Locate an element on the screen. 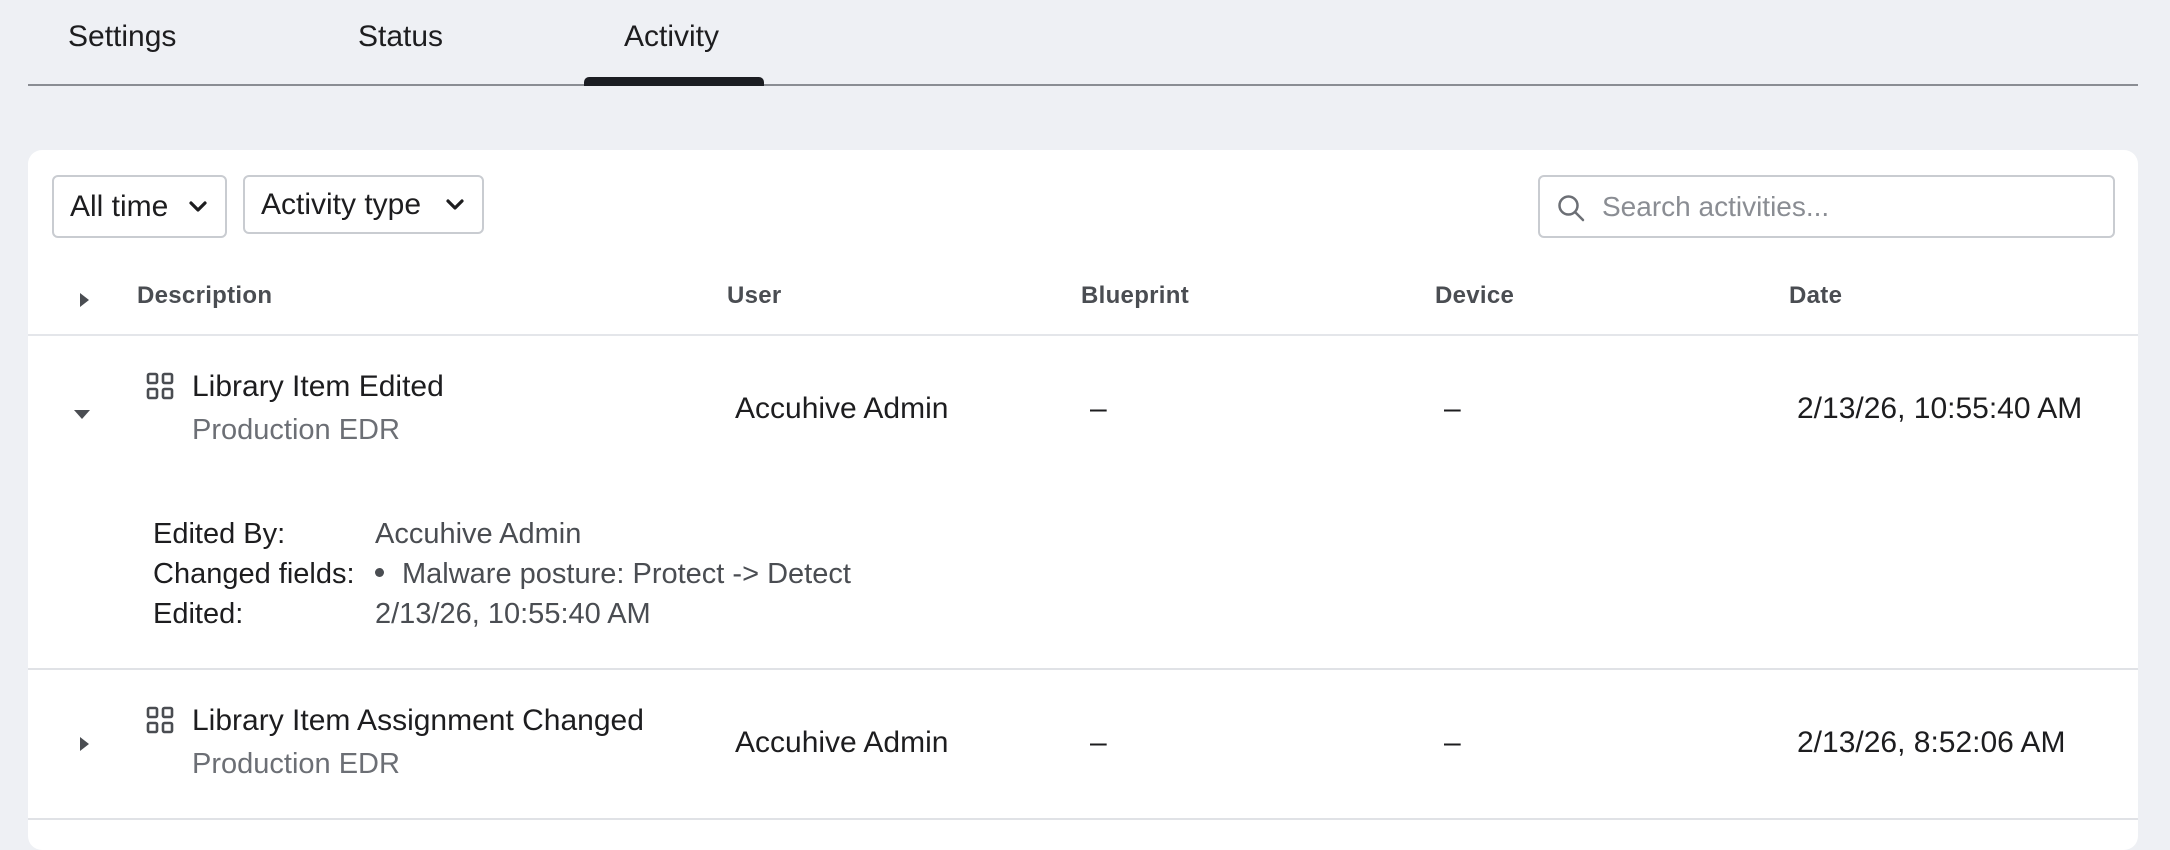  date-cell: 2/13/26, 8:52:06 AM is located at coordinates (1931, 742).